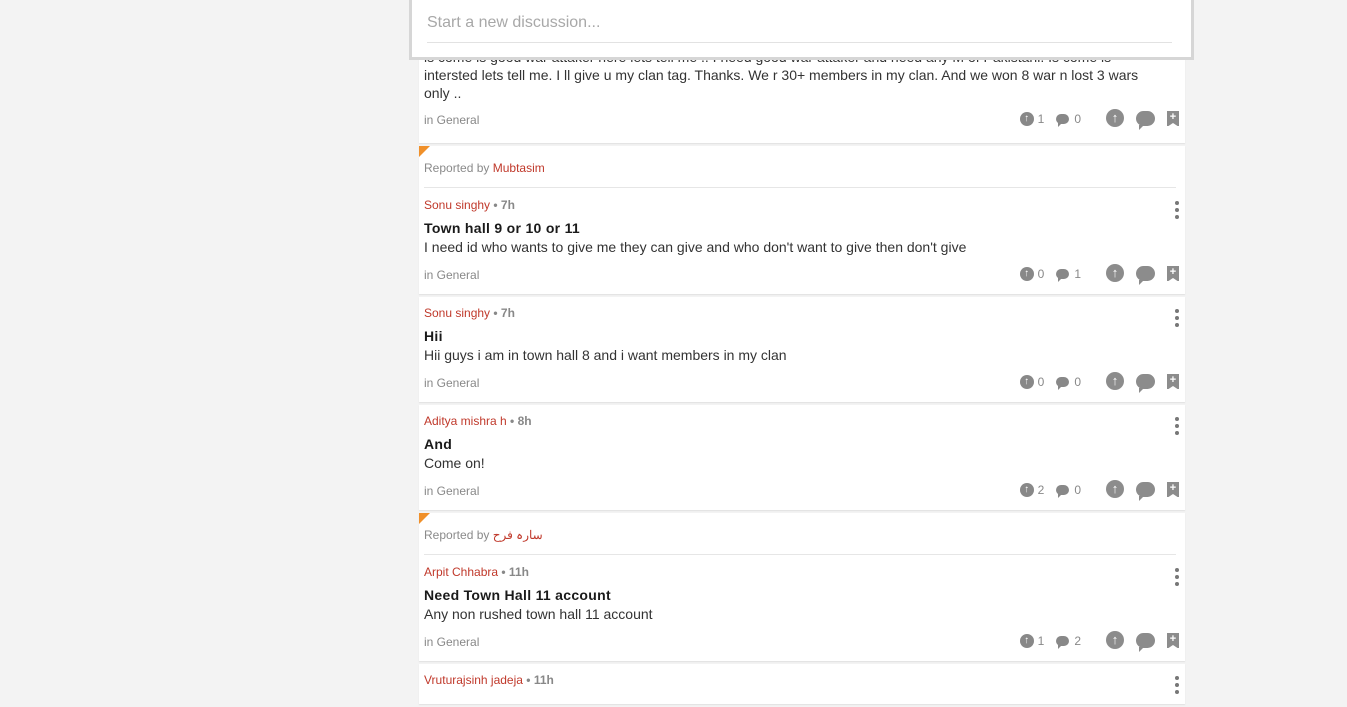 This screenshot has height=707, width=1347. What do you see at coordinates (800, 534) in the screenshot?
I see `reported-by: Reported by سارہ فرح` at bounding box center [800, 534].